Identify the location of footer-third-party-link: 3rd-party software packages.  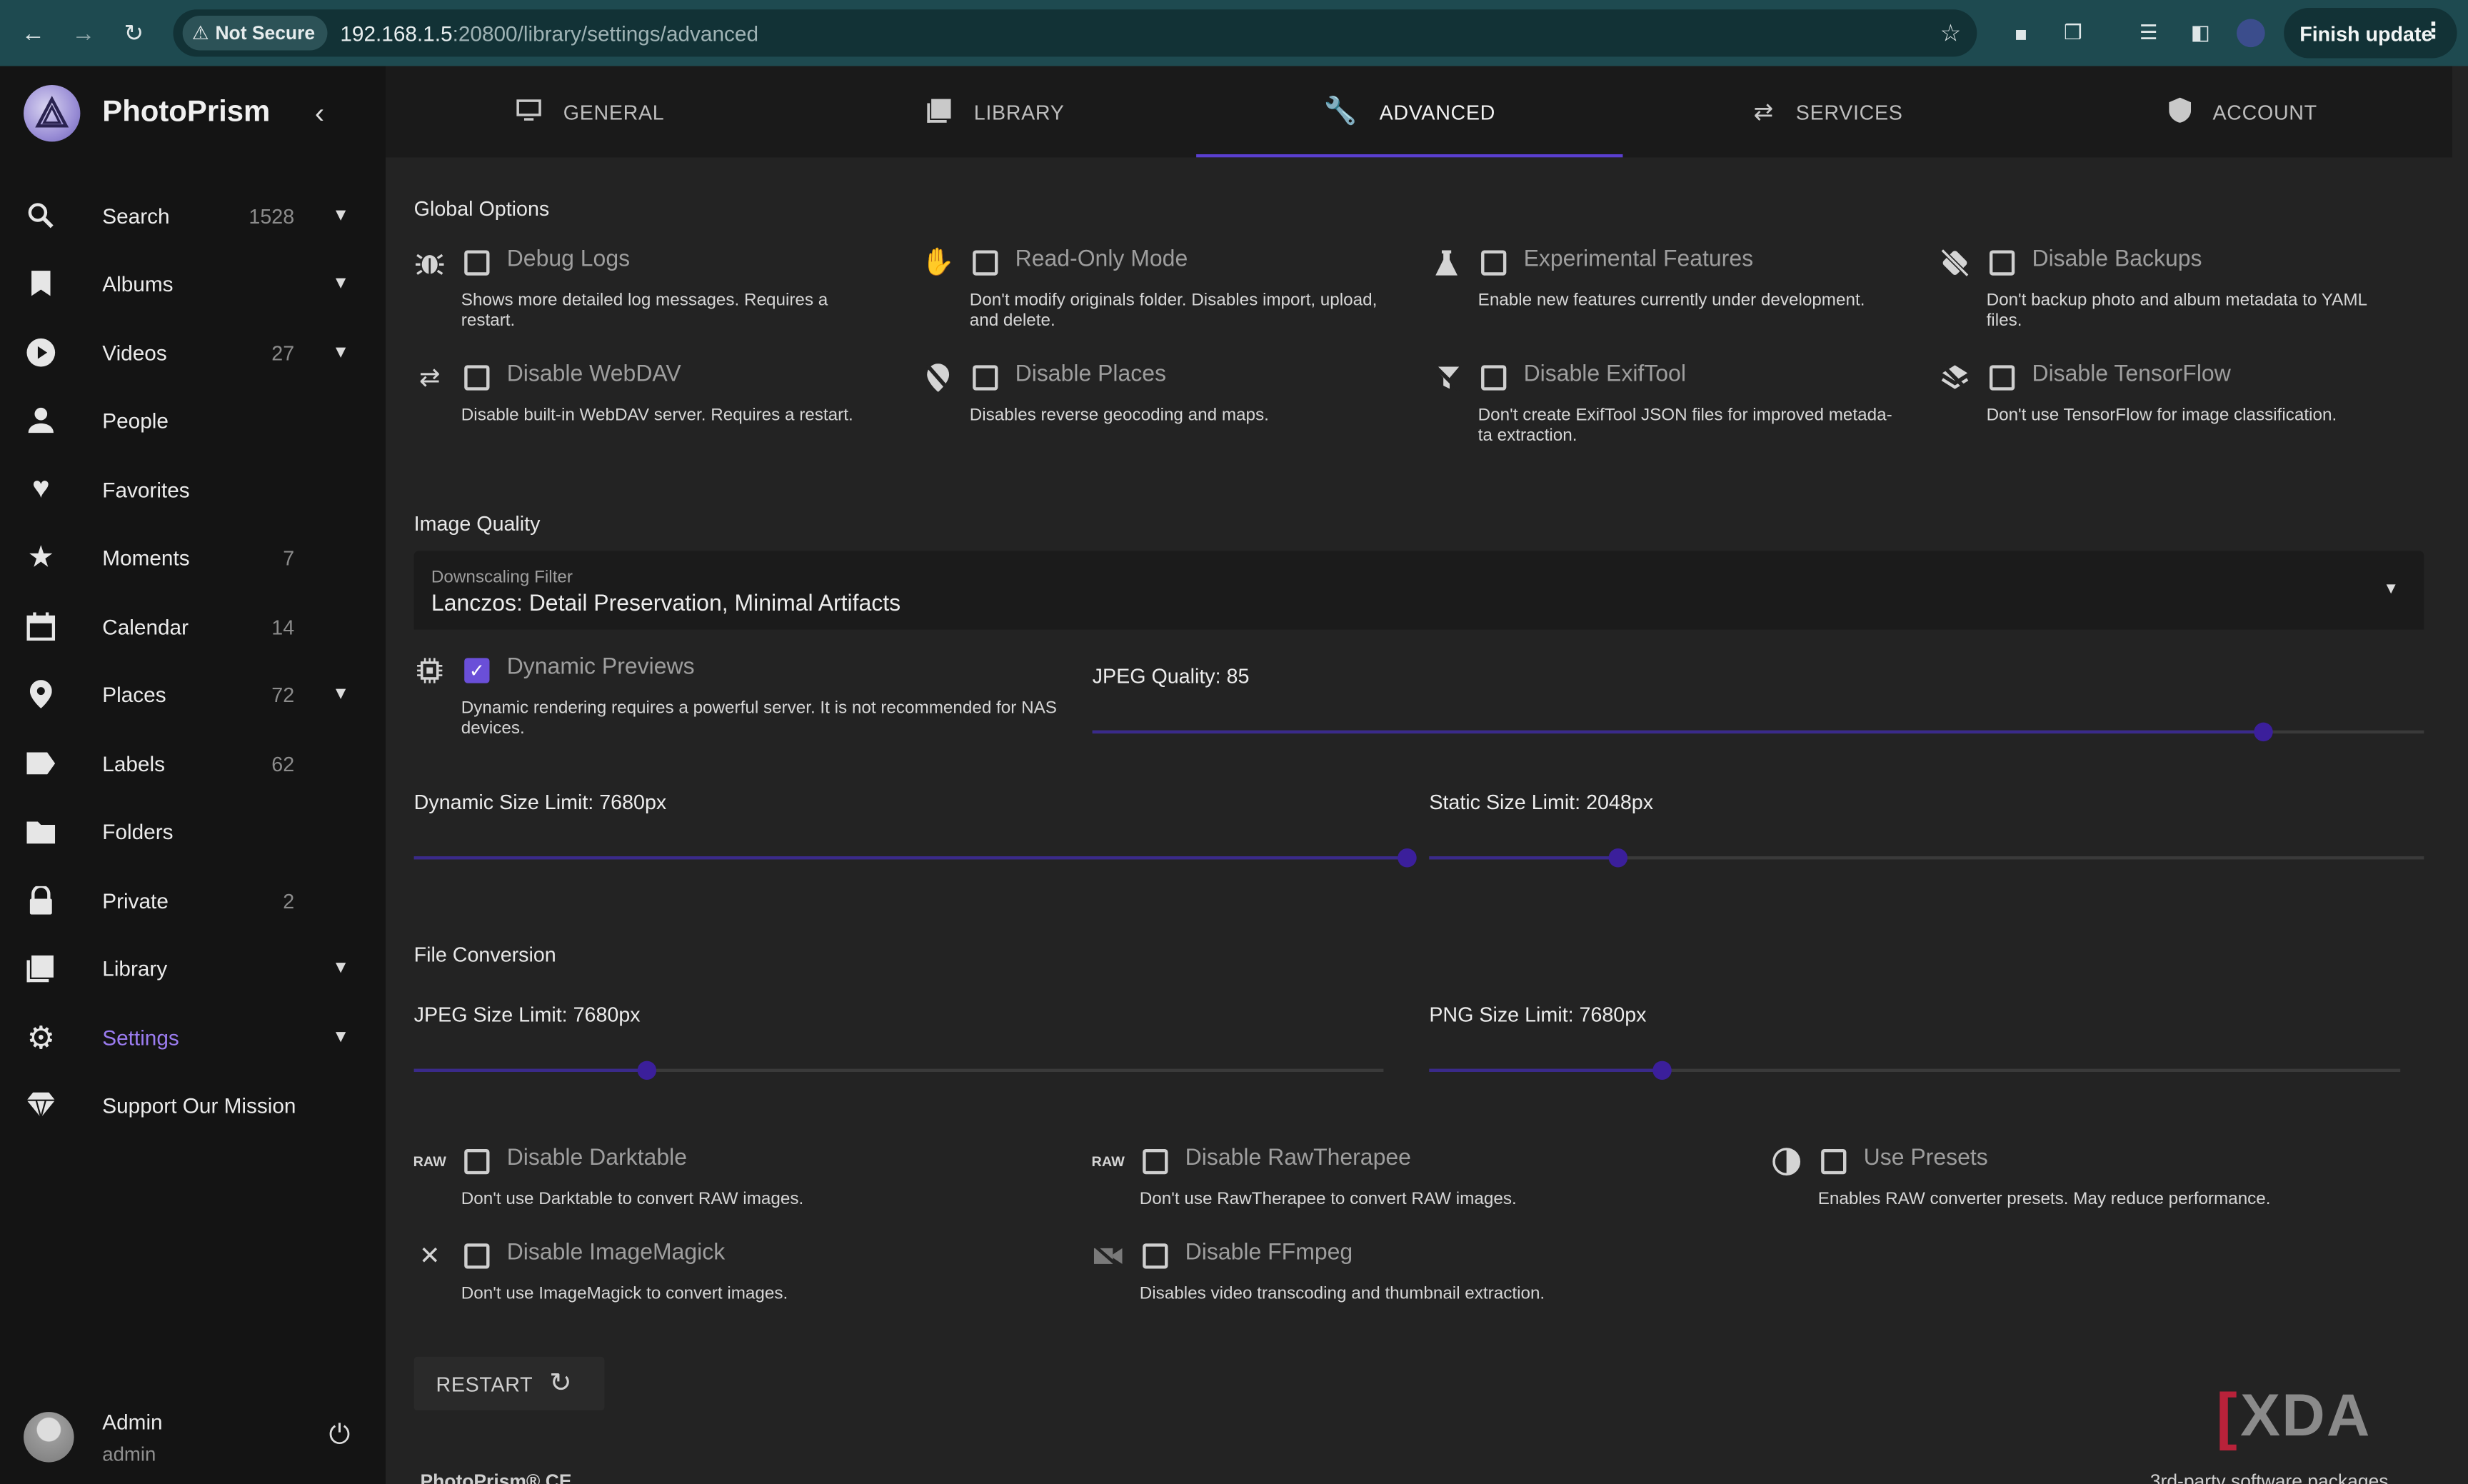
(2269, 1477).